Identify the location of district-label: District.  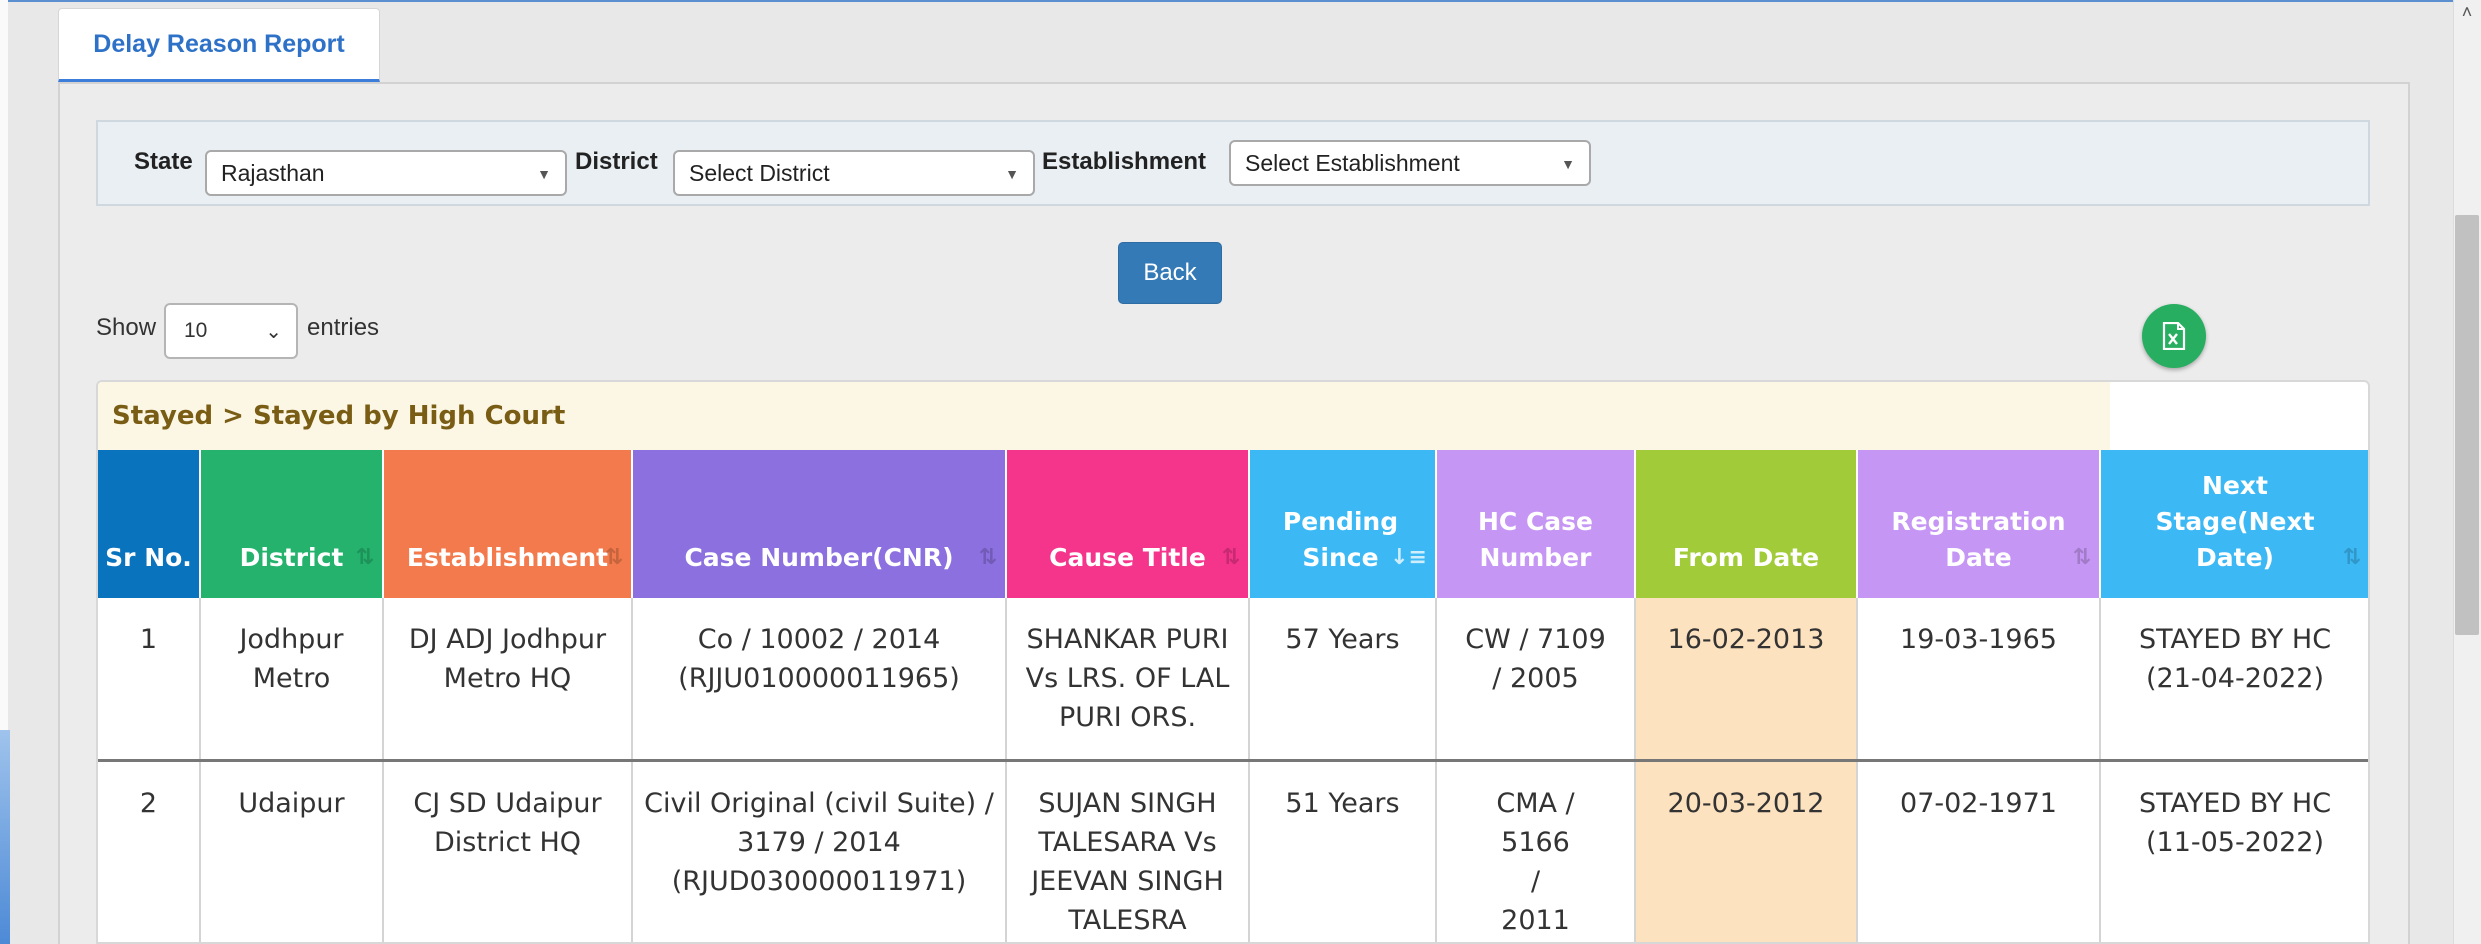
(616, 161).